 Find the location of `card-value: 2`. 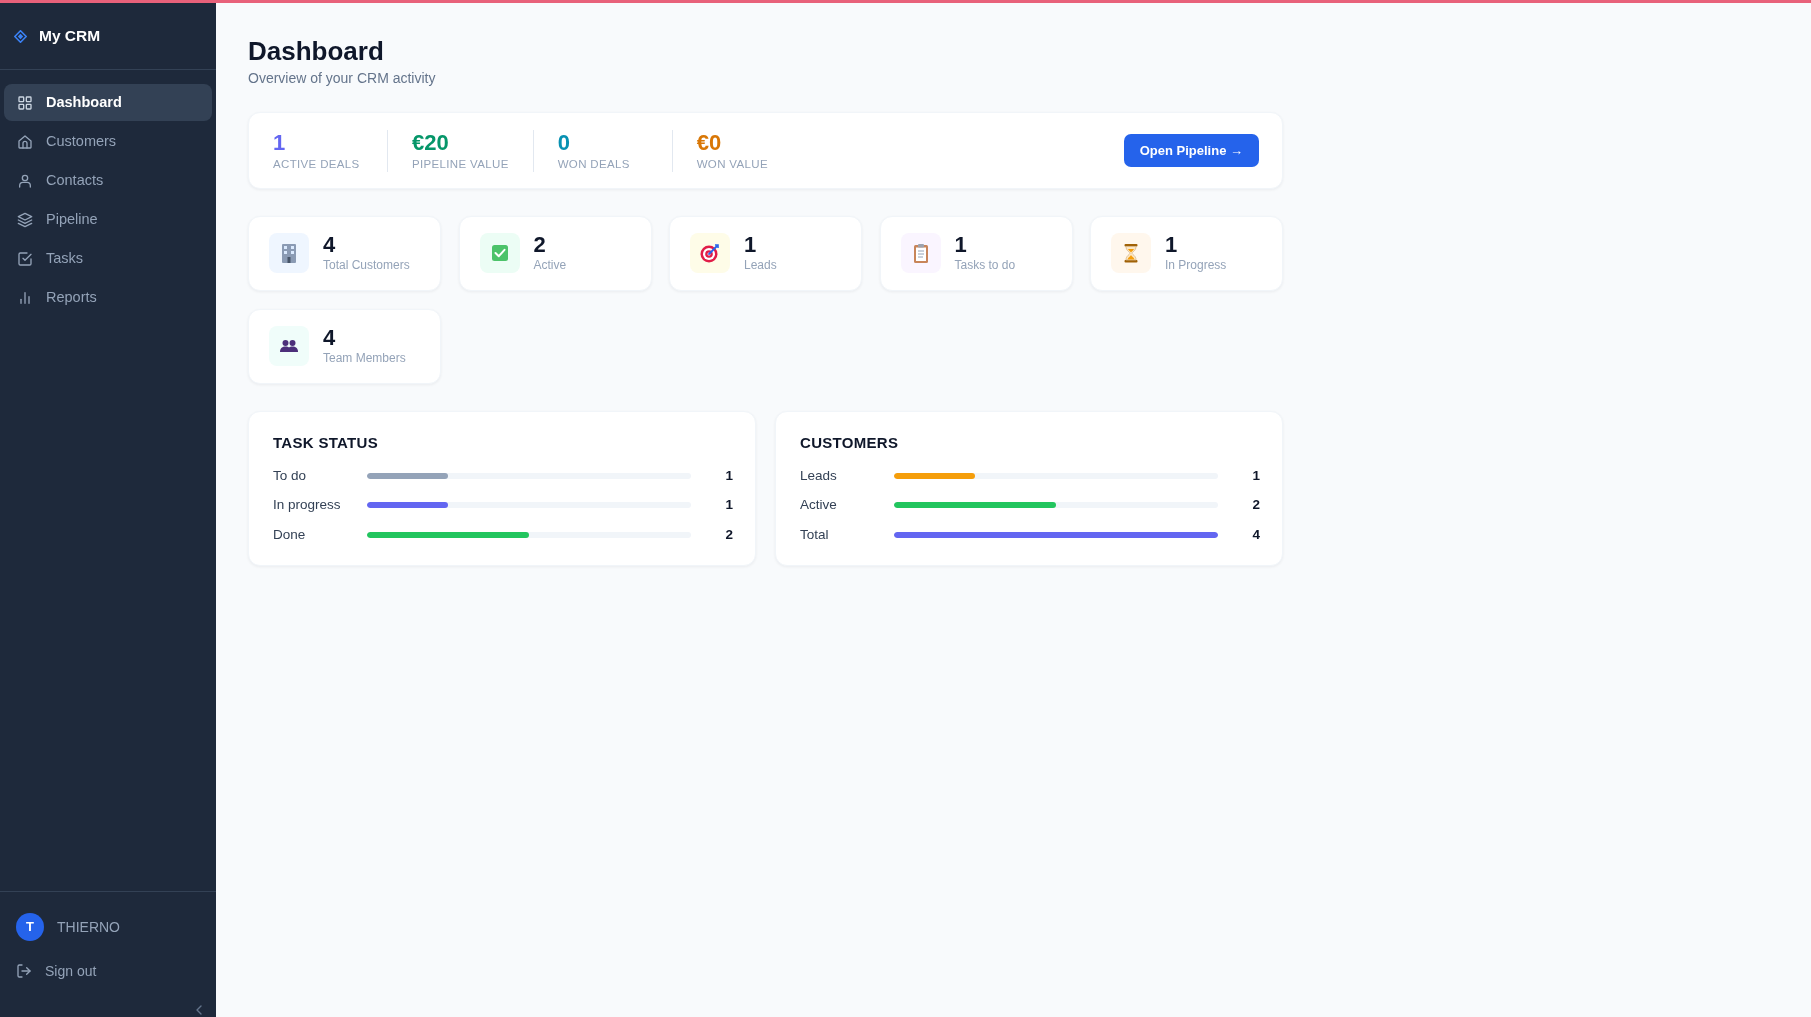

card-value: 2 is located at coordinates (539, 245).